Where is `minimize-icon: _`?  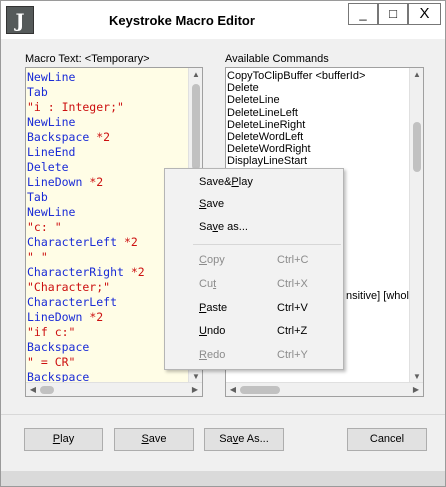
minimize-icon: _ is located at coordinates (363, 13).